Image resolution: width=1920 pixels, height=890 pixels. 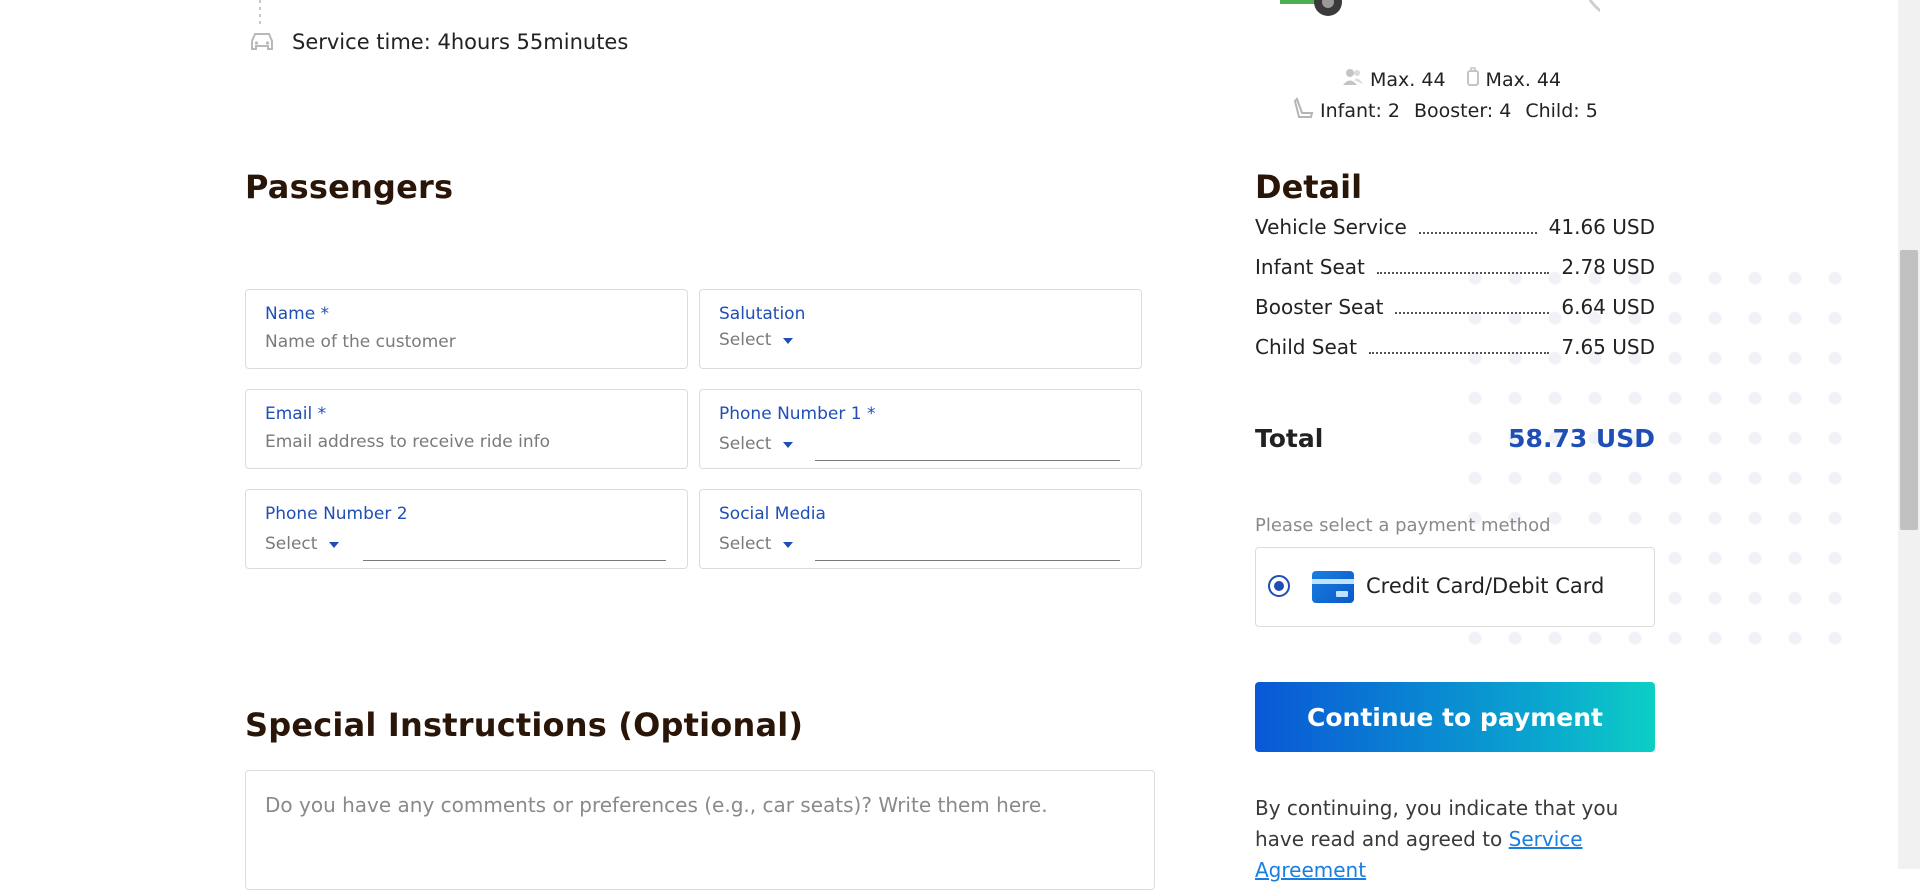 What do you see at coordinates (1319, 307) in the screenshot?
I see `detail-row-label: Booster Seat` at bounding box center [1319, 307].